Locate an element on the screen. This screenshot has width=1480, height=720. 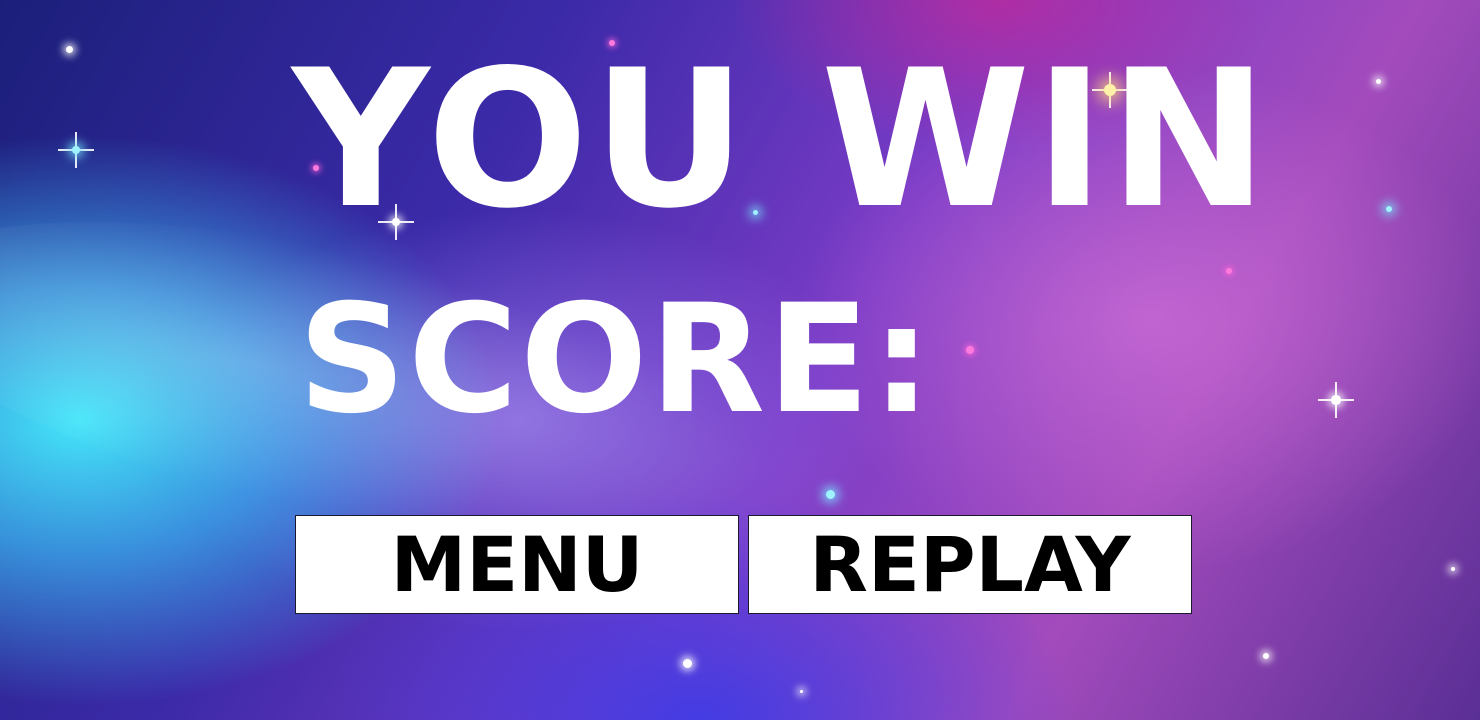
menu-button: MENU is located at coordinates (517, 564).